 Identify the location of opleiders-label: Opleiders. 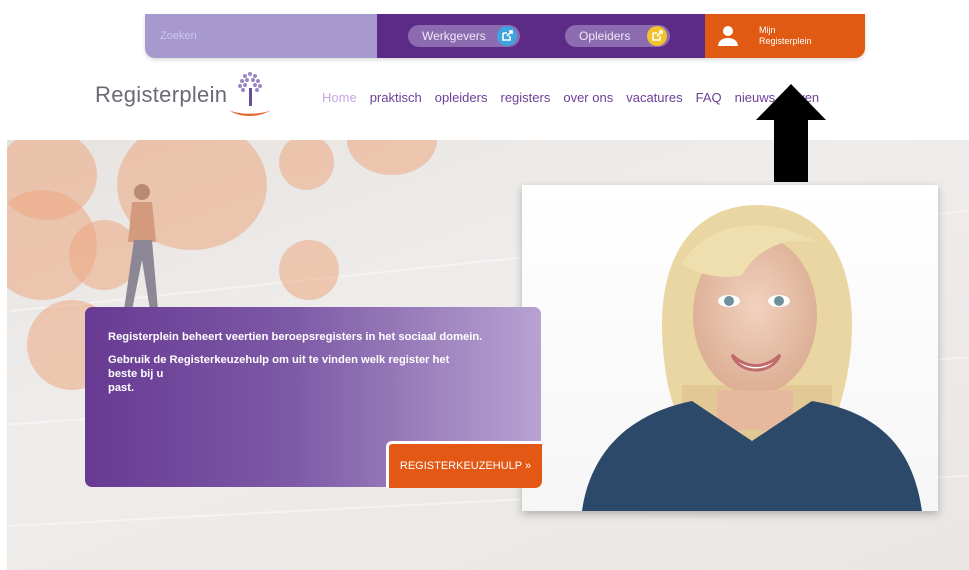
(605, 36).